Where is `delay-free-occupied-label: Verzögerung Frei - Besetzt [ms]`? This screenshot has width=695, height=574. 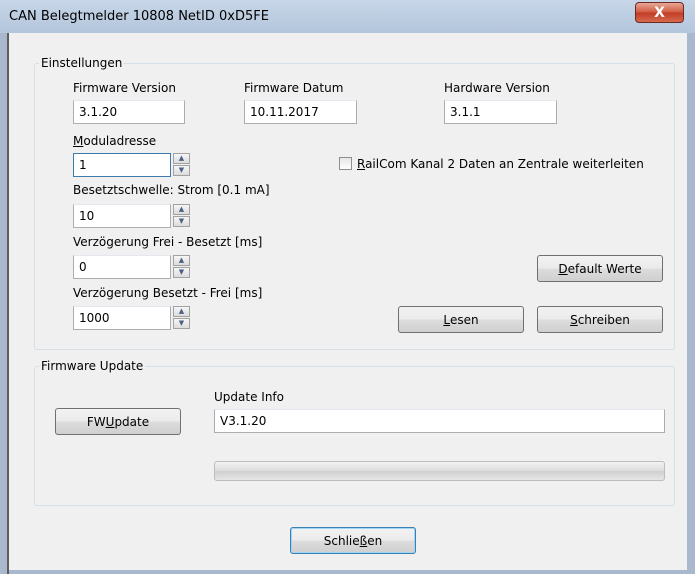
delay-free-occupied-label: Verzögerung Frei - Besetzt [ms] is located at coordinates (168, 242).